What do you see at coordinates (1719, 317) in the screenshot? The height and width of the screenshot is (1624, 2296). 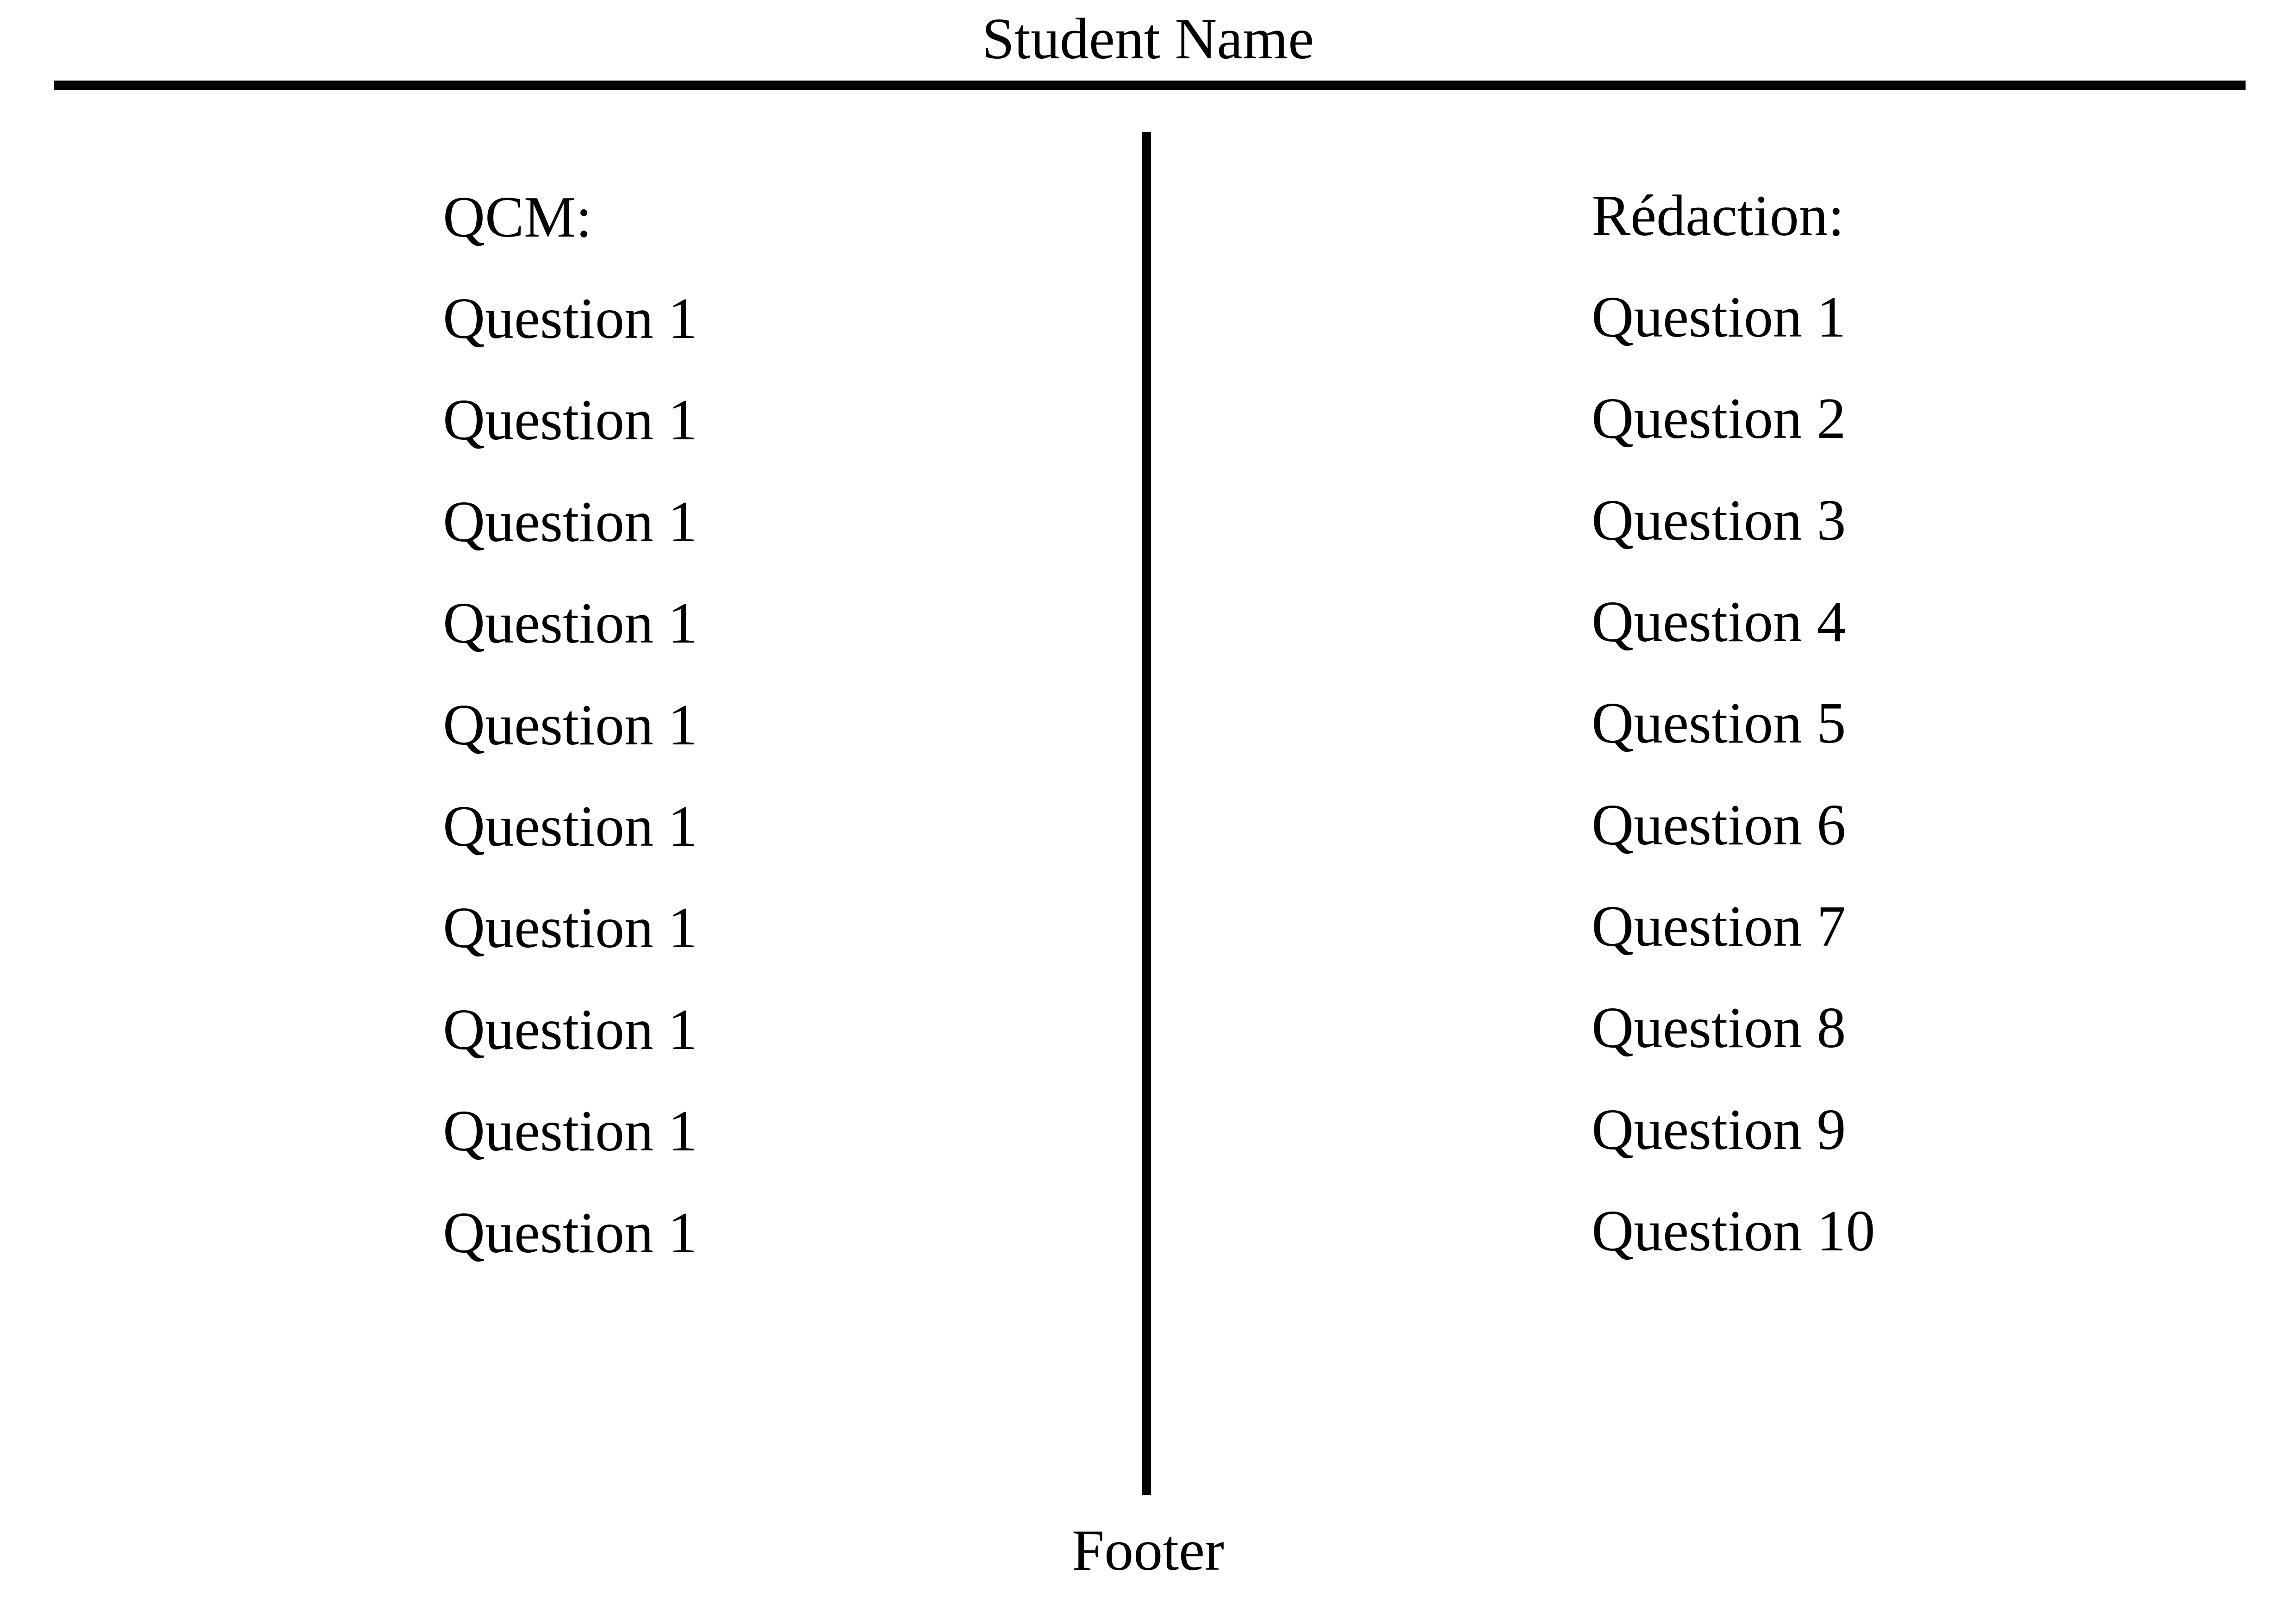 I see `redaction-question-item: Question 1` at bounding box center [1719, 317].